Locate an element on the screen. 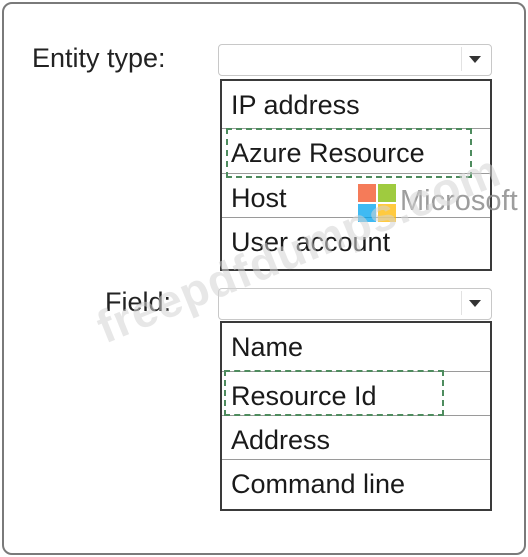  field-dropdown-toggle is located at coordinates (474, 303).